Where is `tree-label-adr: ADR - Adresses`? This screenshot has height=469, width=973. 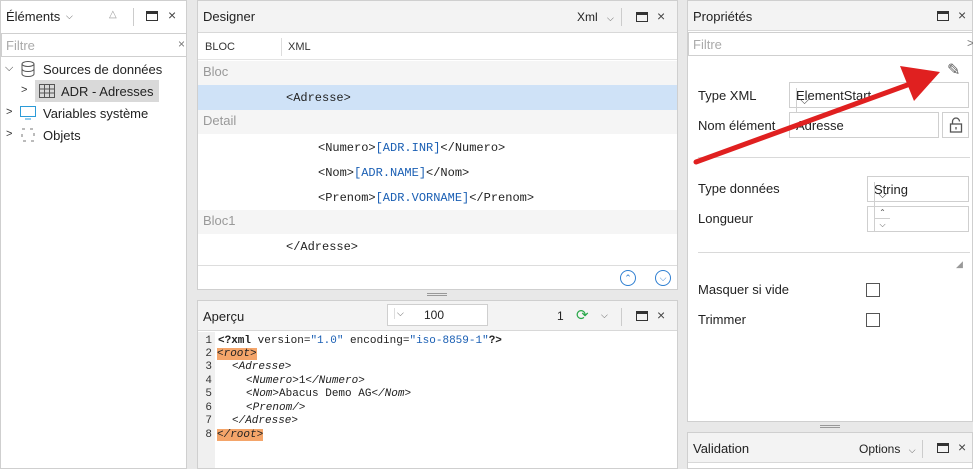 tree-label-adr: ADR - Adresses is located at coordinates (107, 91).